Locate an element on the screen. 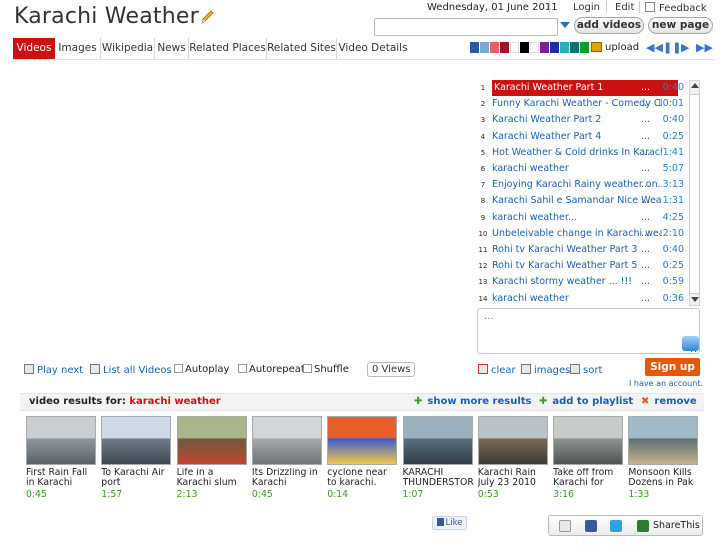 The width and height of the screenshot is (727, 545). playlist-item: 4 Karachi Weather Part 4... 0:25 is located at coordinates (582, 137).